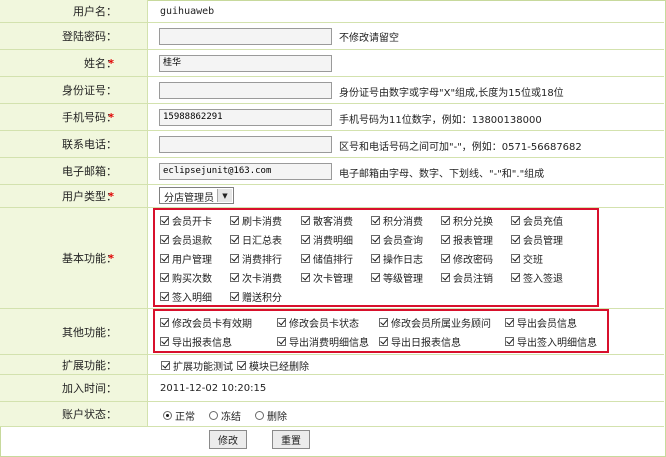 The height and width of the screenshot is (457, 666). I want to click on checkbox-label: 交班, so click(533, 260).